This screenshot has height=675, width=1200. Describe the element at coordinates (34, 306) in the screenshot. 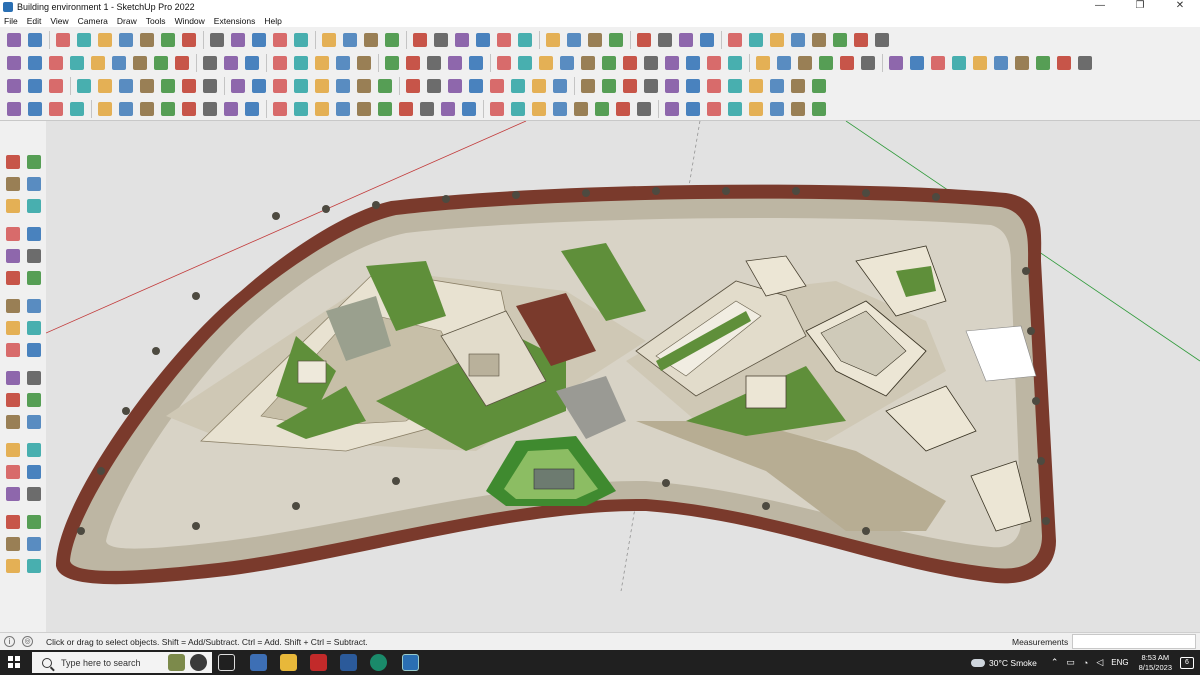

I see `pie-icon` at that location.